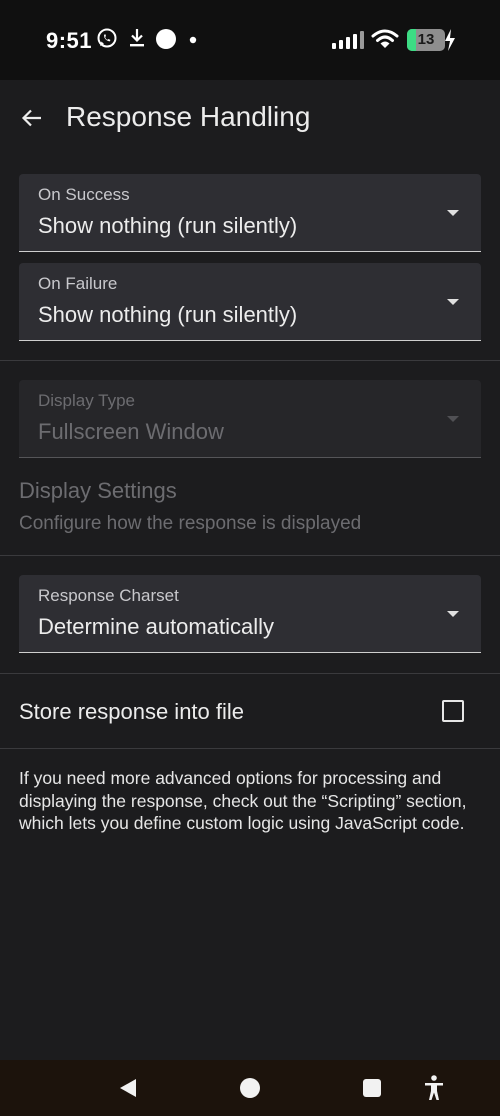 This screenshot has width=500, height=1116. Describe the element at coordinates (107, 38) in the screenshot. I see `whatsapp-icon` at that location.